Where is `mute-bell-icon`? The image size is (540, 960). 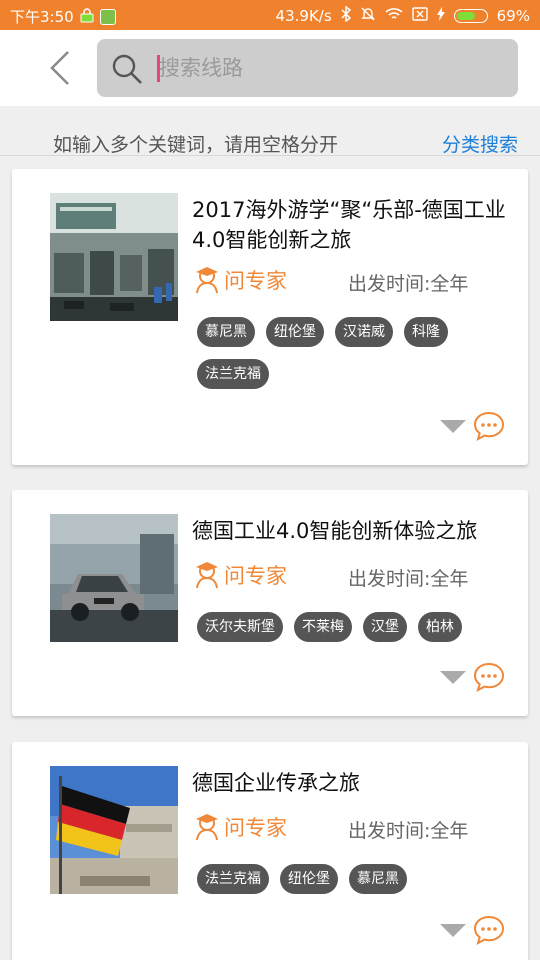
mute-bell-icon is located at coordinates (368, 16).